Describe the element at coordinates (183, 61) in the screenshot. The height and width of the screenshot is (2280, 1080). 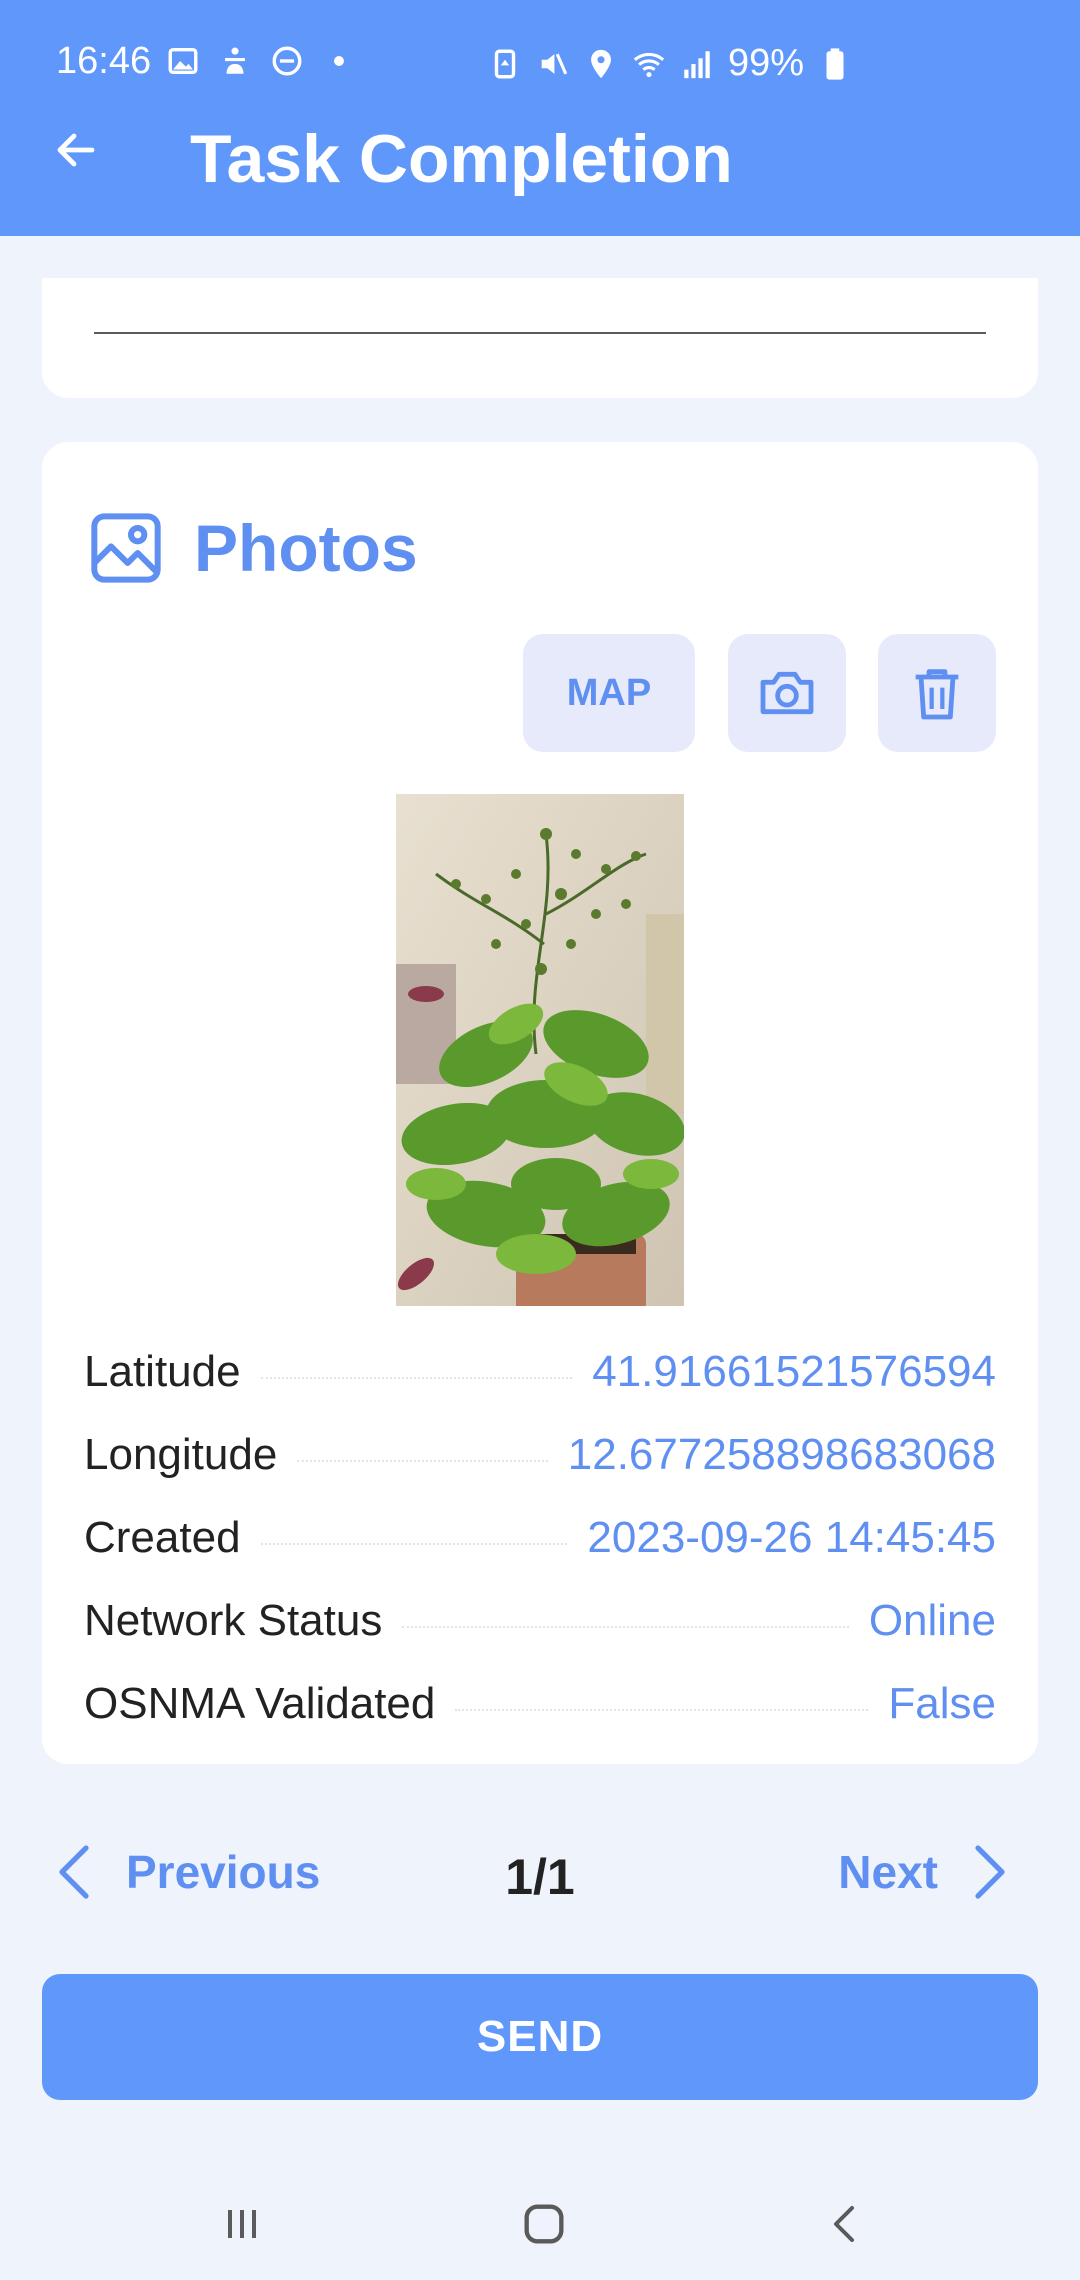
I see `gallery-icon` at that location.